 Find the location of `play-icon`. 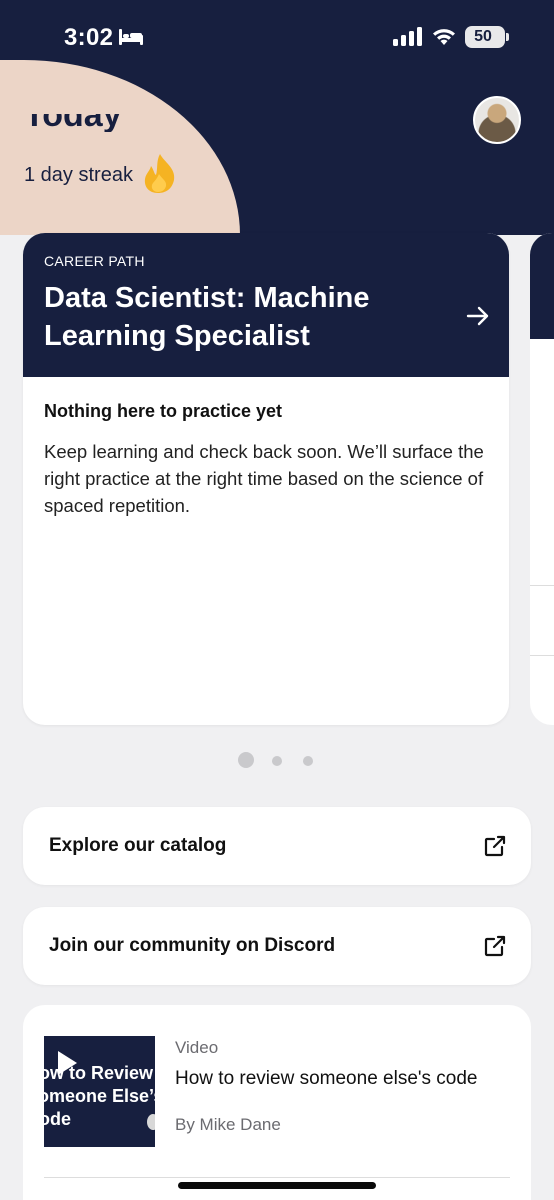

play-icon is located at coordinates (67, 1066).